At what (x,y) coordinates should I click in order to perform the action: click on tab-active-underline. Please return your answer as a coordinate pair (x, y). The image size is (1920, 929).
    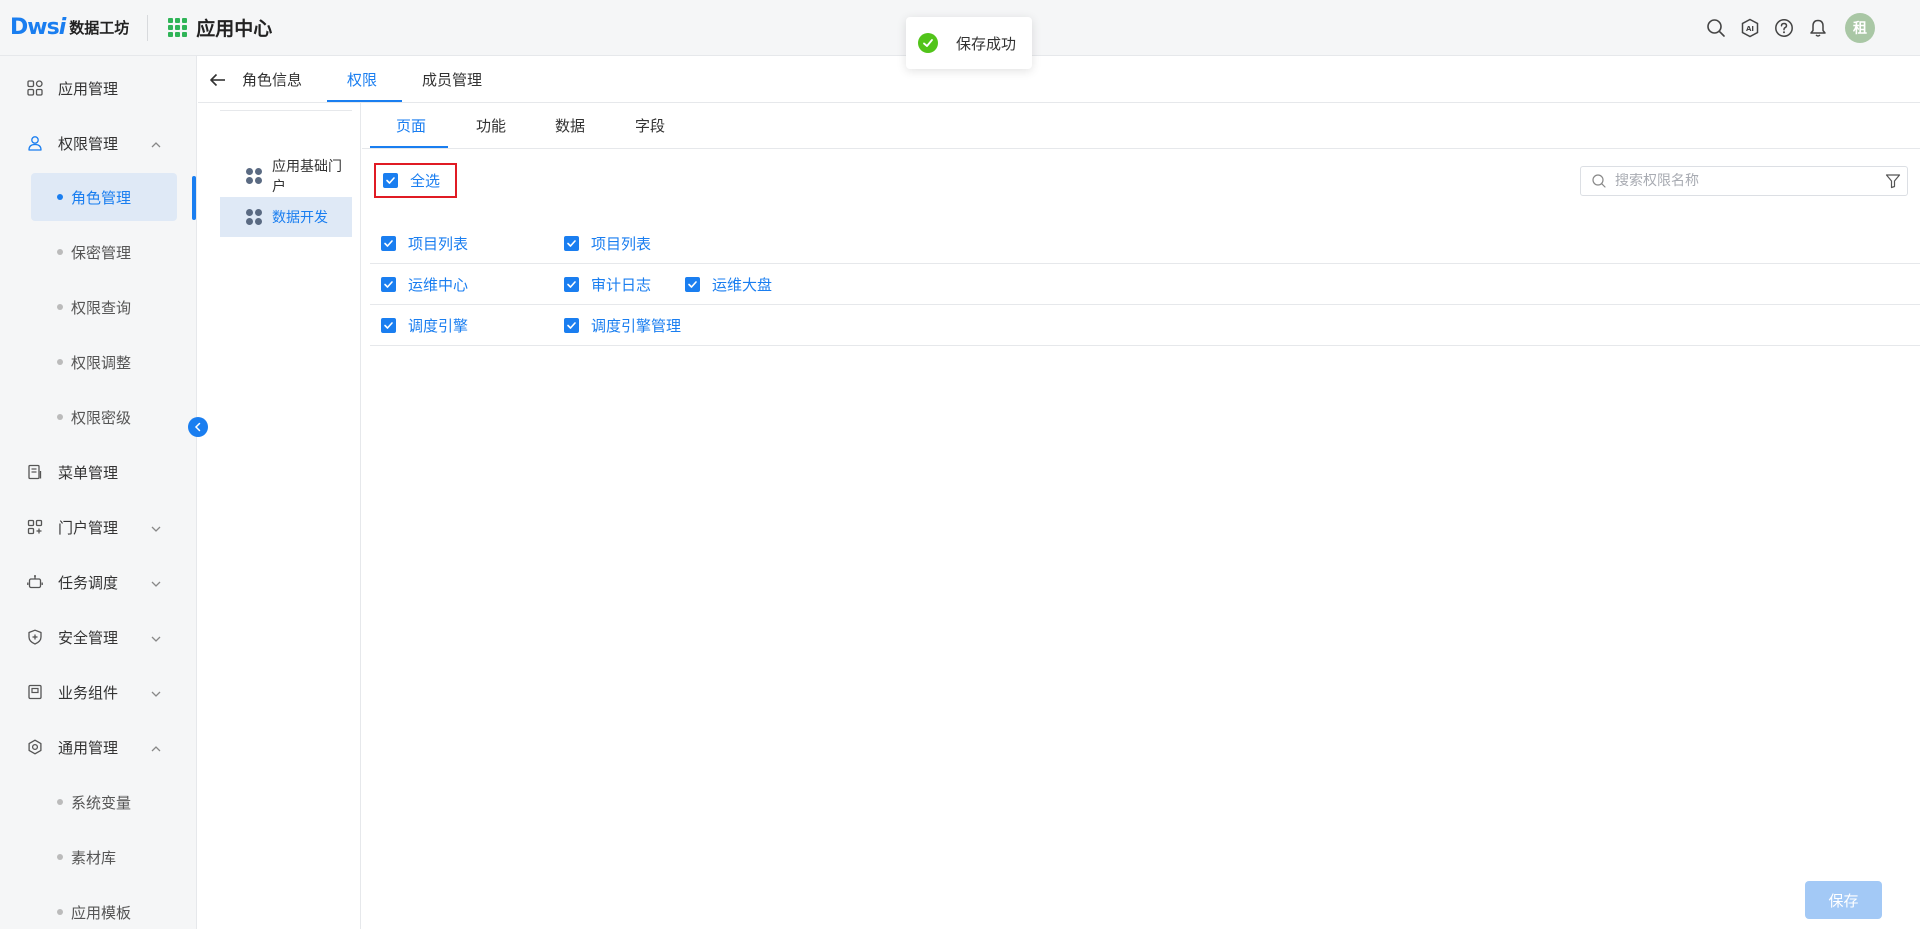
    Looking at the image, I should click on (364, 101).